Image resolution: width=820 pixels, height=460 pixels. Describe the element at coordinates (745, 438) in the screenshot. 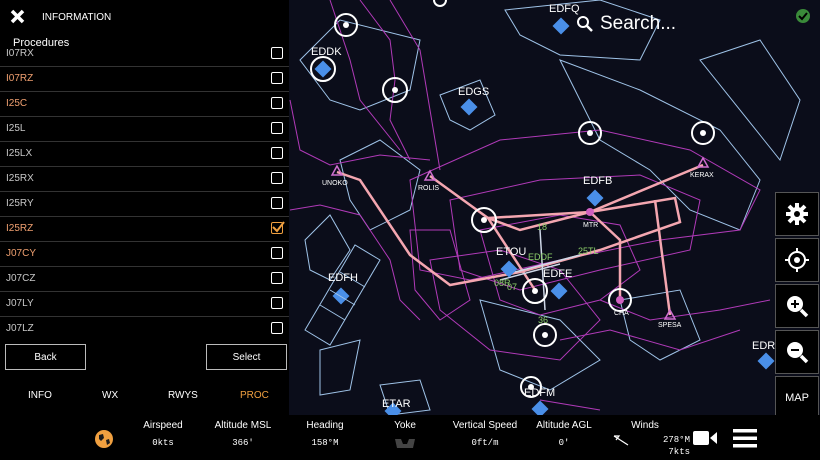

I see `menu-icon` at that location.